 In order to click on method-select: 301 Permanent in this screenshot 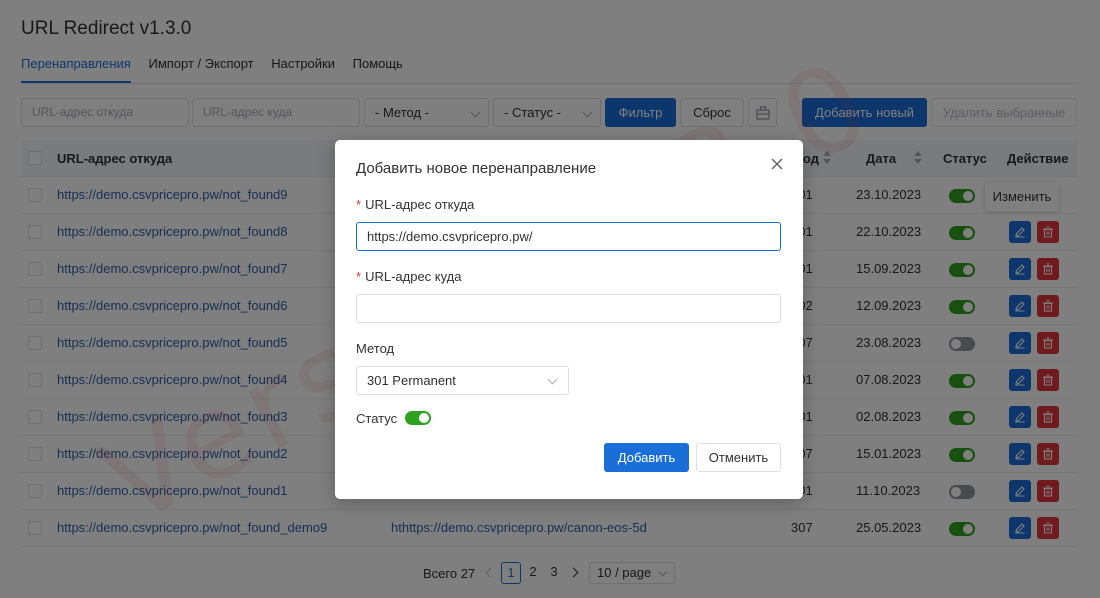, I will do `click(462, 380)`.